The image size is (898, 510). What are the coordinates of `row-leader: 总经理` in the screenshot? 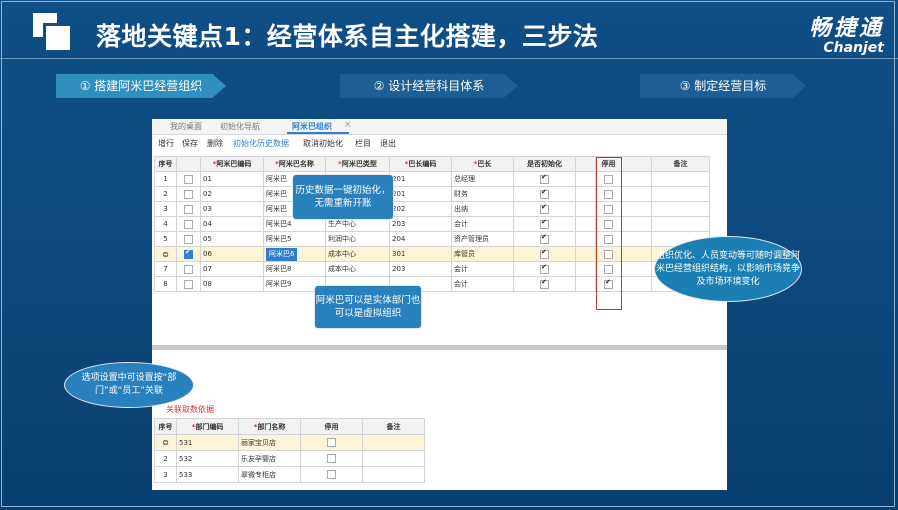 It's located at (482, 179).